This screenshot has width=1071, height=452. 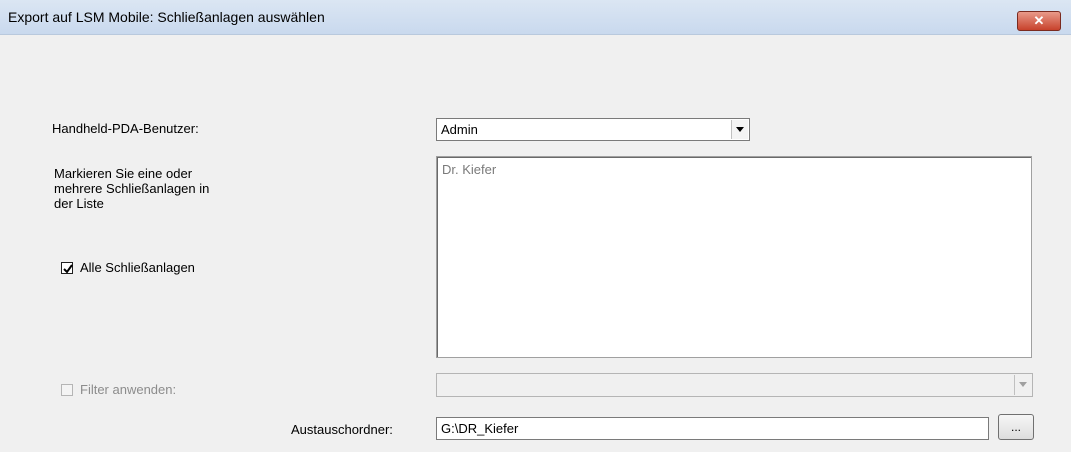 I want to click on all-locking-systems-checkbox, so click(x=67, y=268).